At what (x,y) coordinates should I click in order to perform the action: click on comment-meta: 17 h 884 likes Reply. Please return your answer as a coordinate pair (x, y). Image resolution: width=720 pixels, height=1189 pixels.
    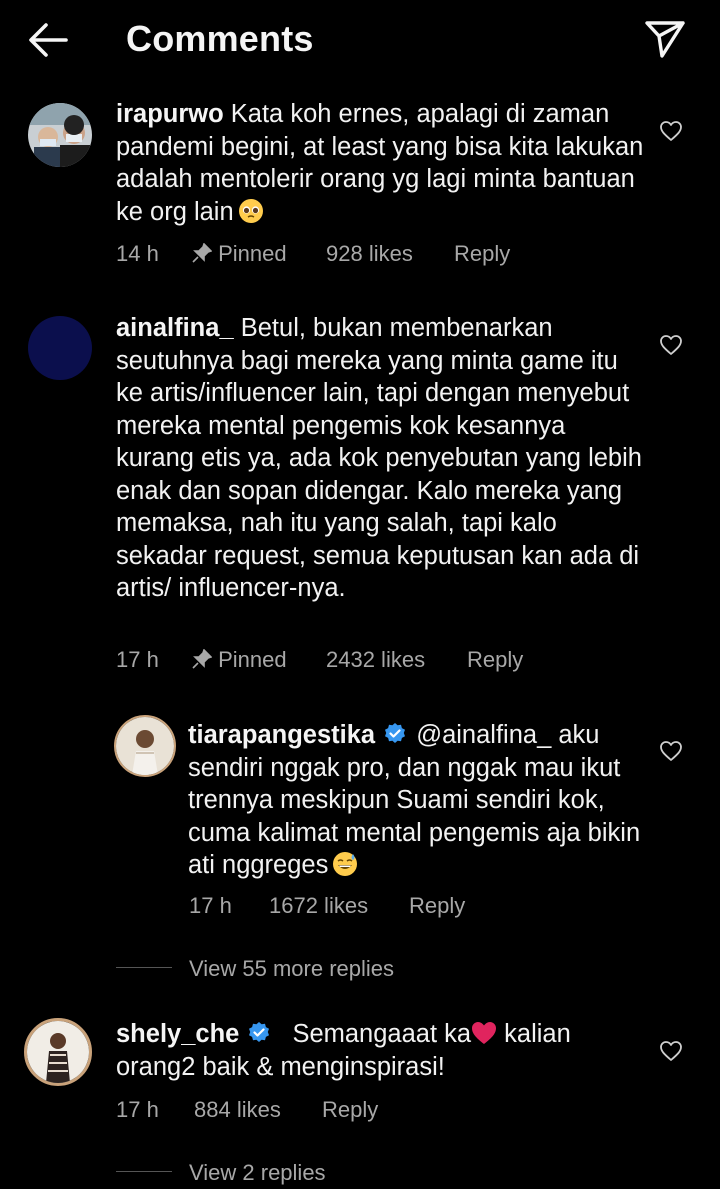
    Looking at the image, I should click on (336, 1110).